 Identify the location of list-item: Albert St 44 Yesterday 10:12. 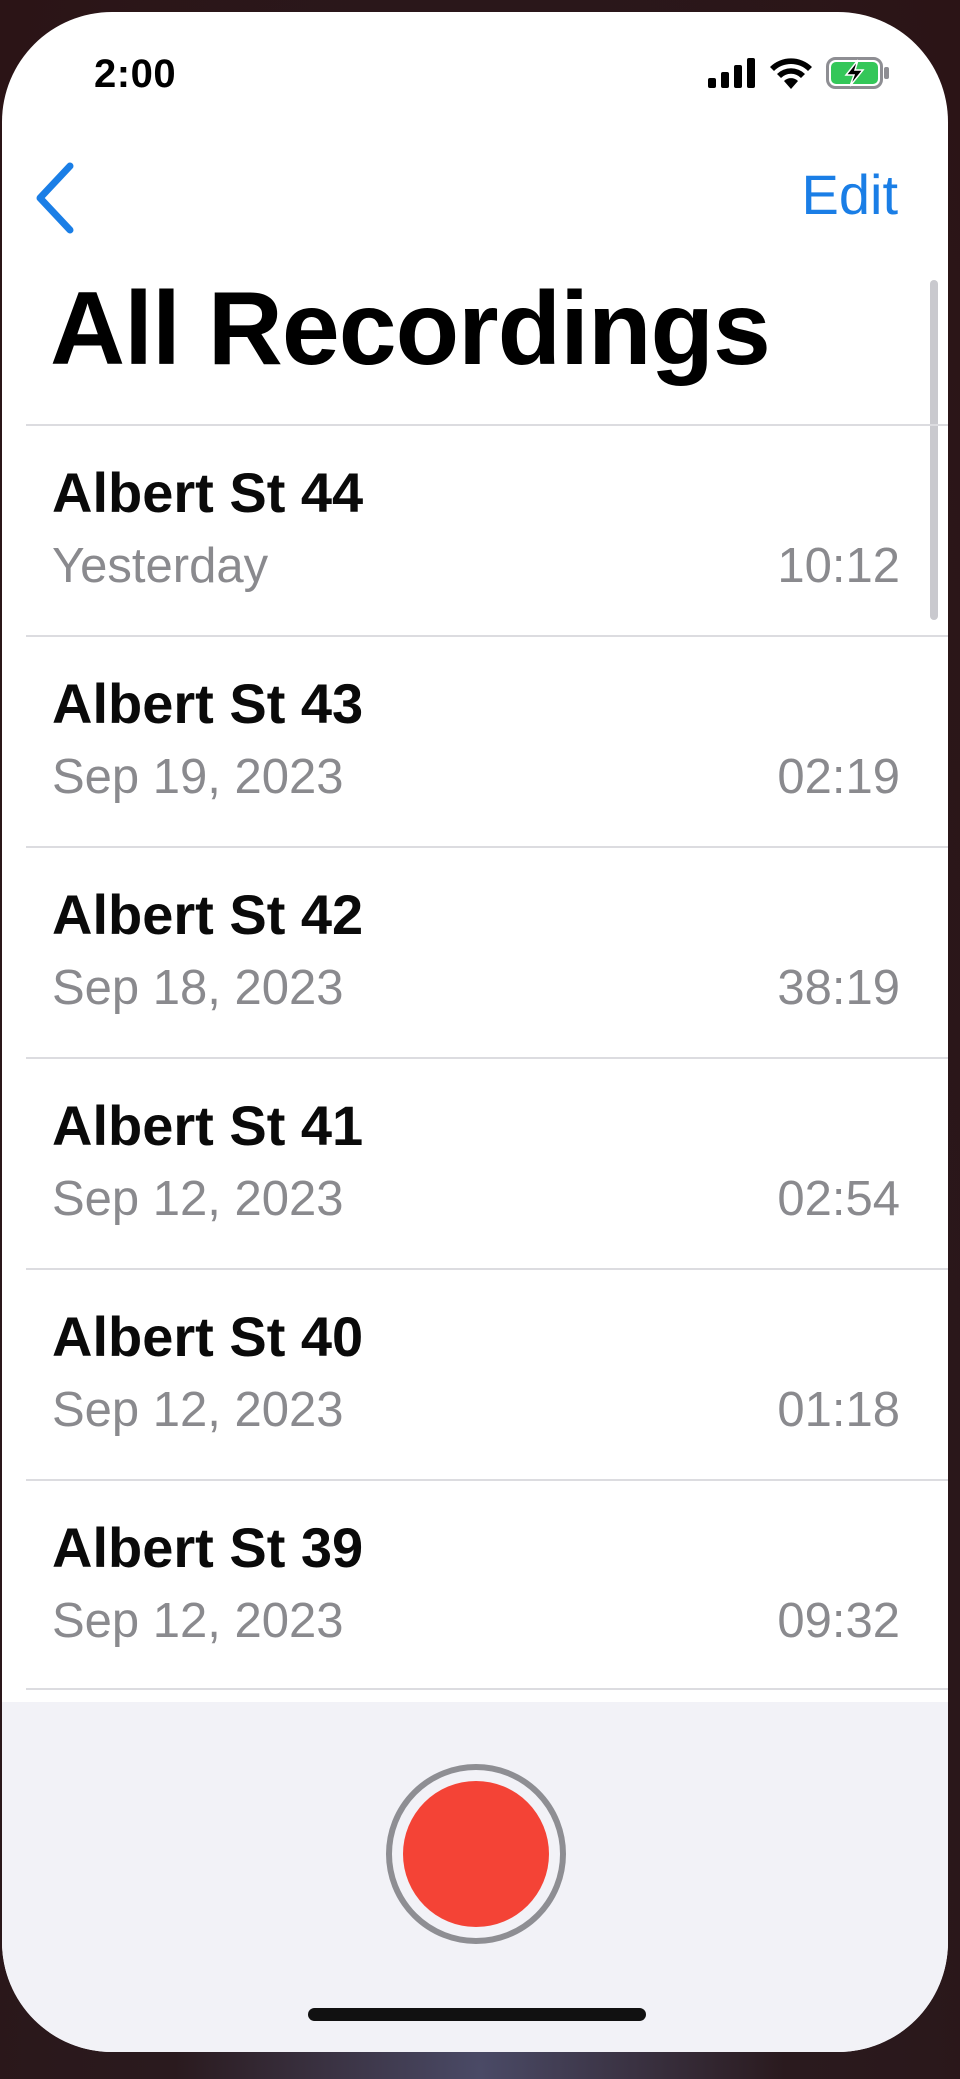
(487, 529).